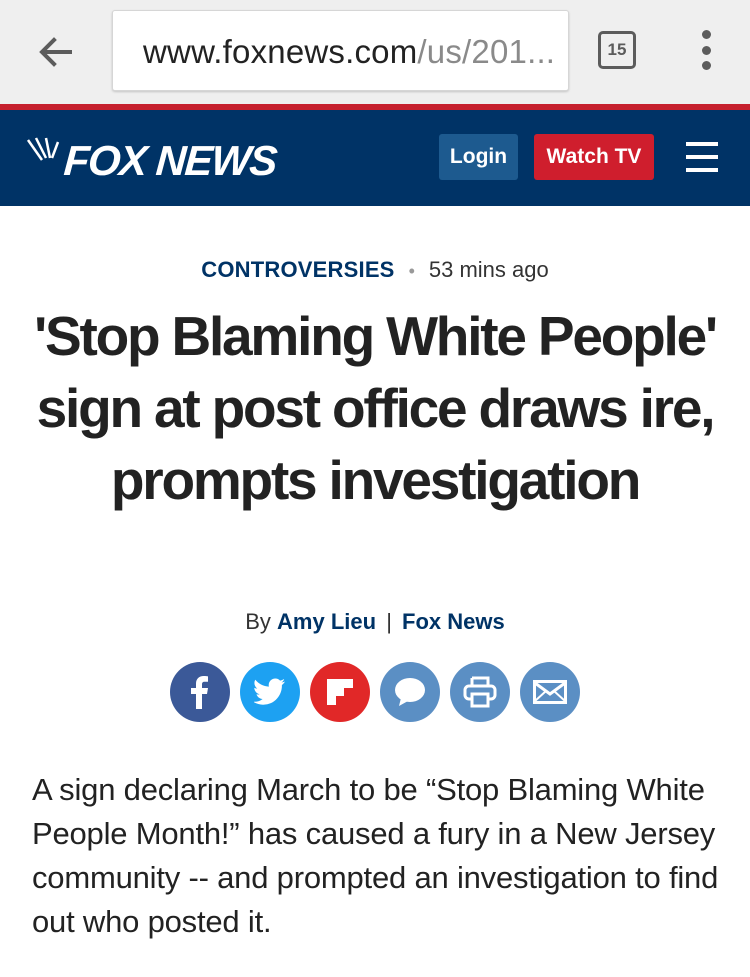 This screenshot has width=750, height=977. I want to click on share-bar, so click(375, 692).